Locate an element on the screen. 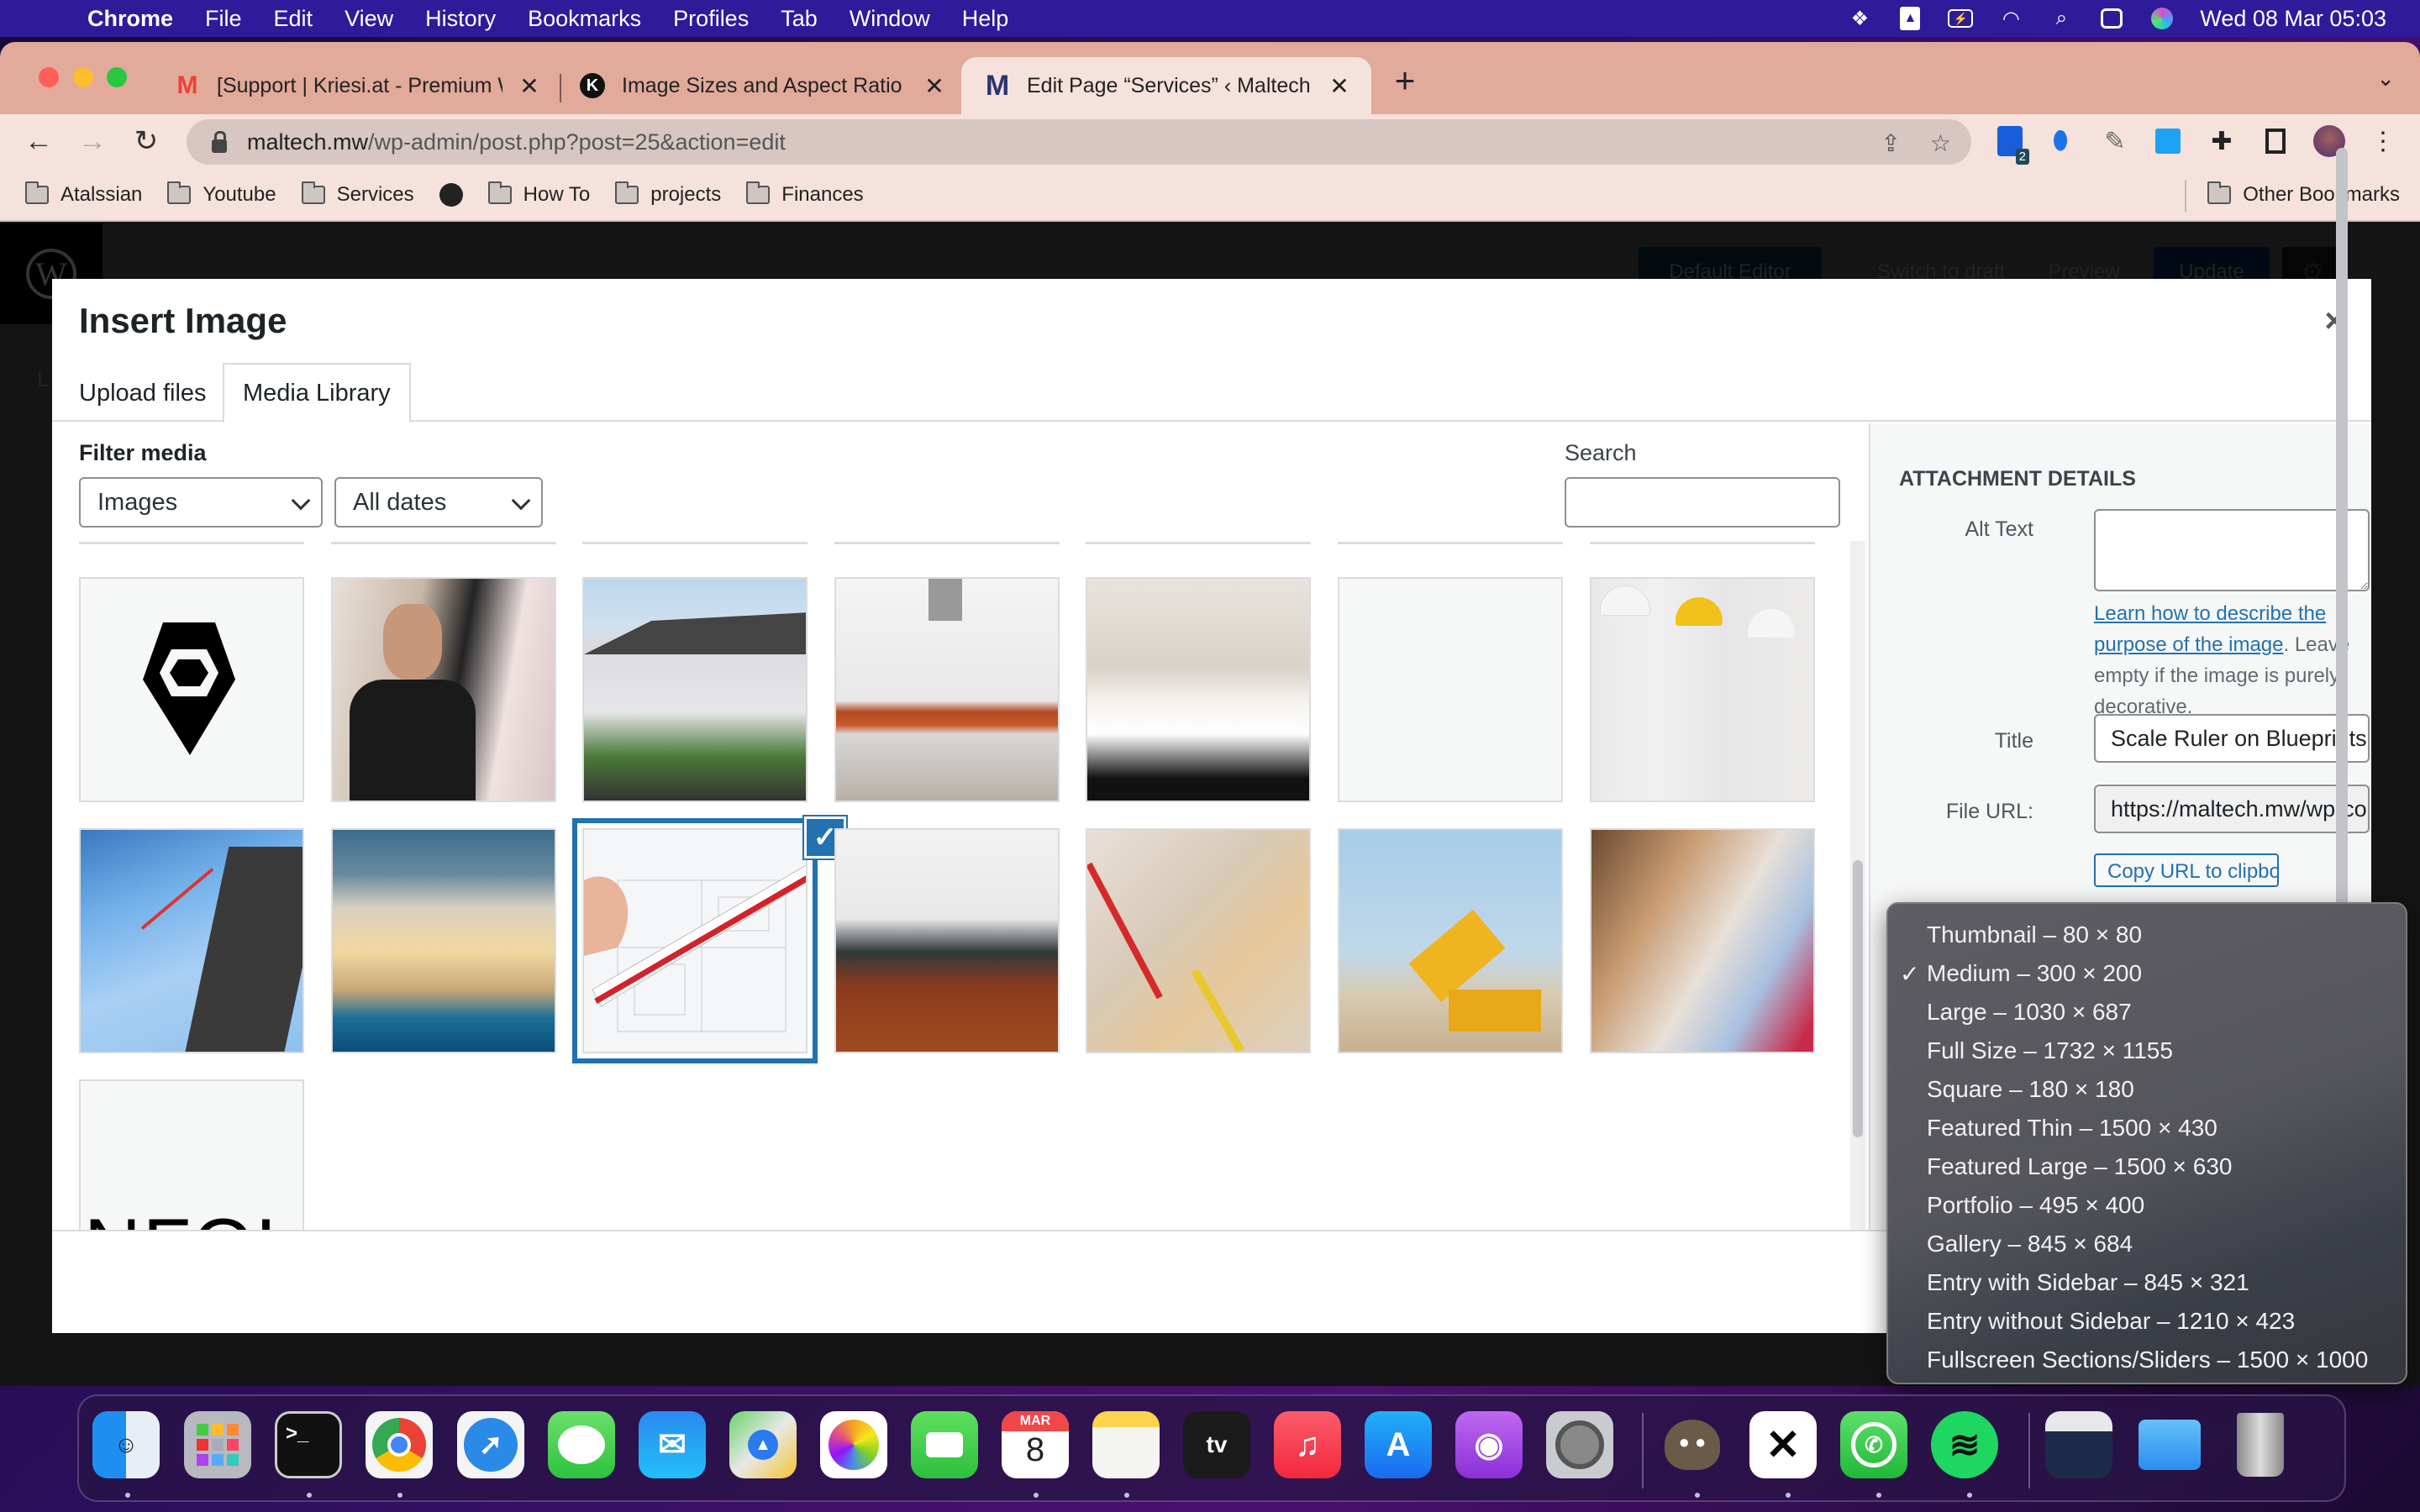 The height and width of the screenshot is (1512, 2420). tab-edit-page-services: M Edit Page “Services” ‹ Maltech ✕ is located at coordinates (1166, 85).